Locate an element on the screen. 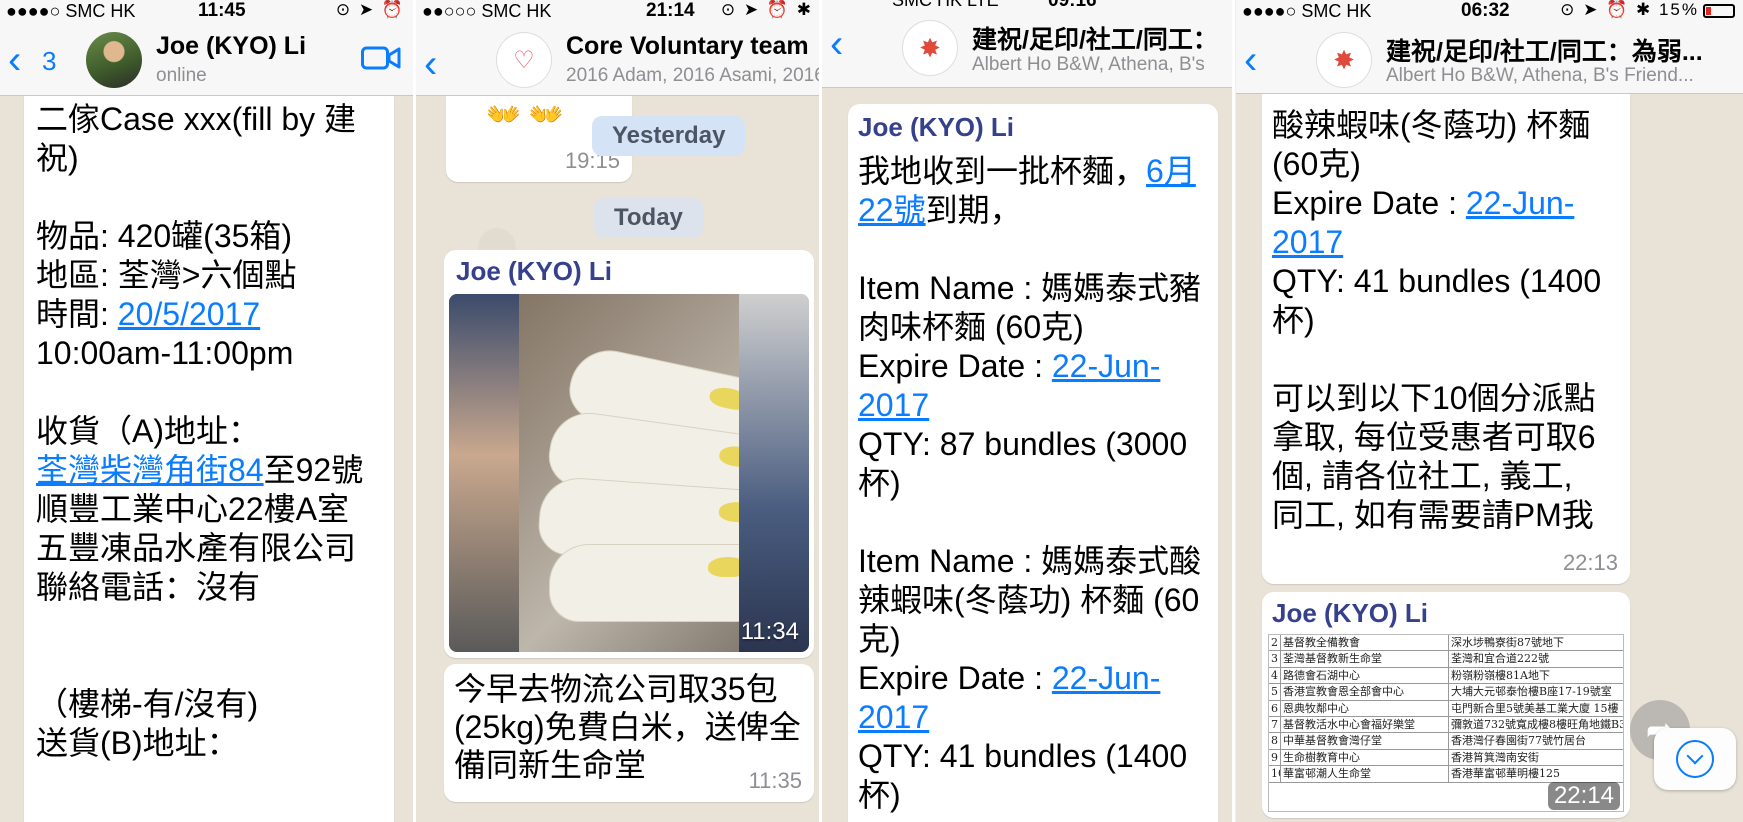 Image resolution: width=1743 pixels, height=822 pixels. center-address: 彌敦道732號寬成樓8樓旺角地鐵B3 is located at coordinates (1537, 724).